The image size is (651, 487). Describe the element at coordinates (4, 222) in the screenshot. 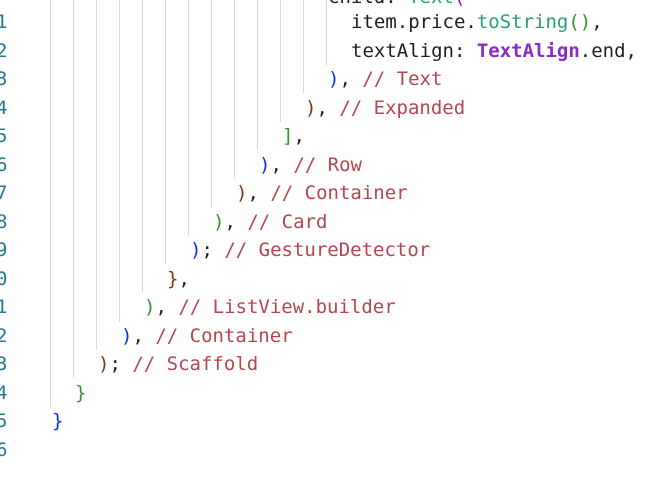

I see `line-number: 8` at that location.